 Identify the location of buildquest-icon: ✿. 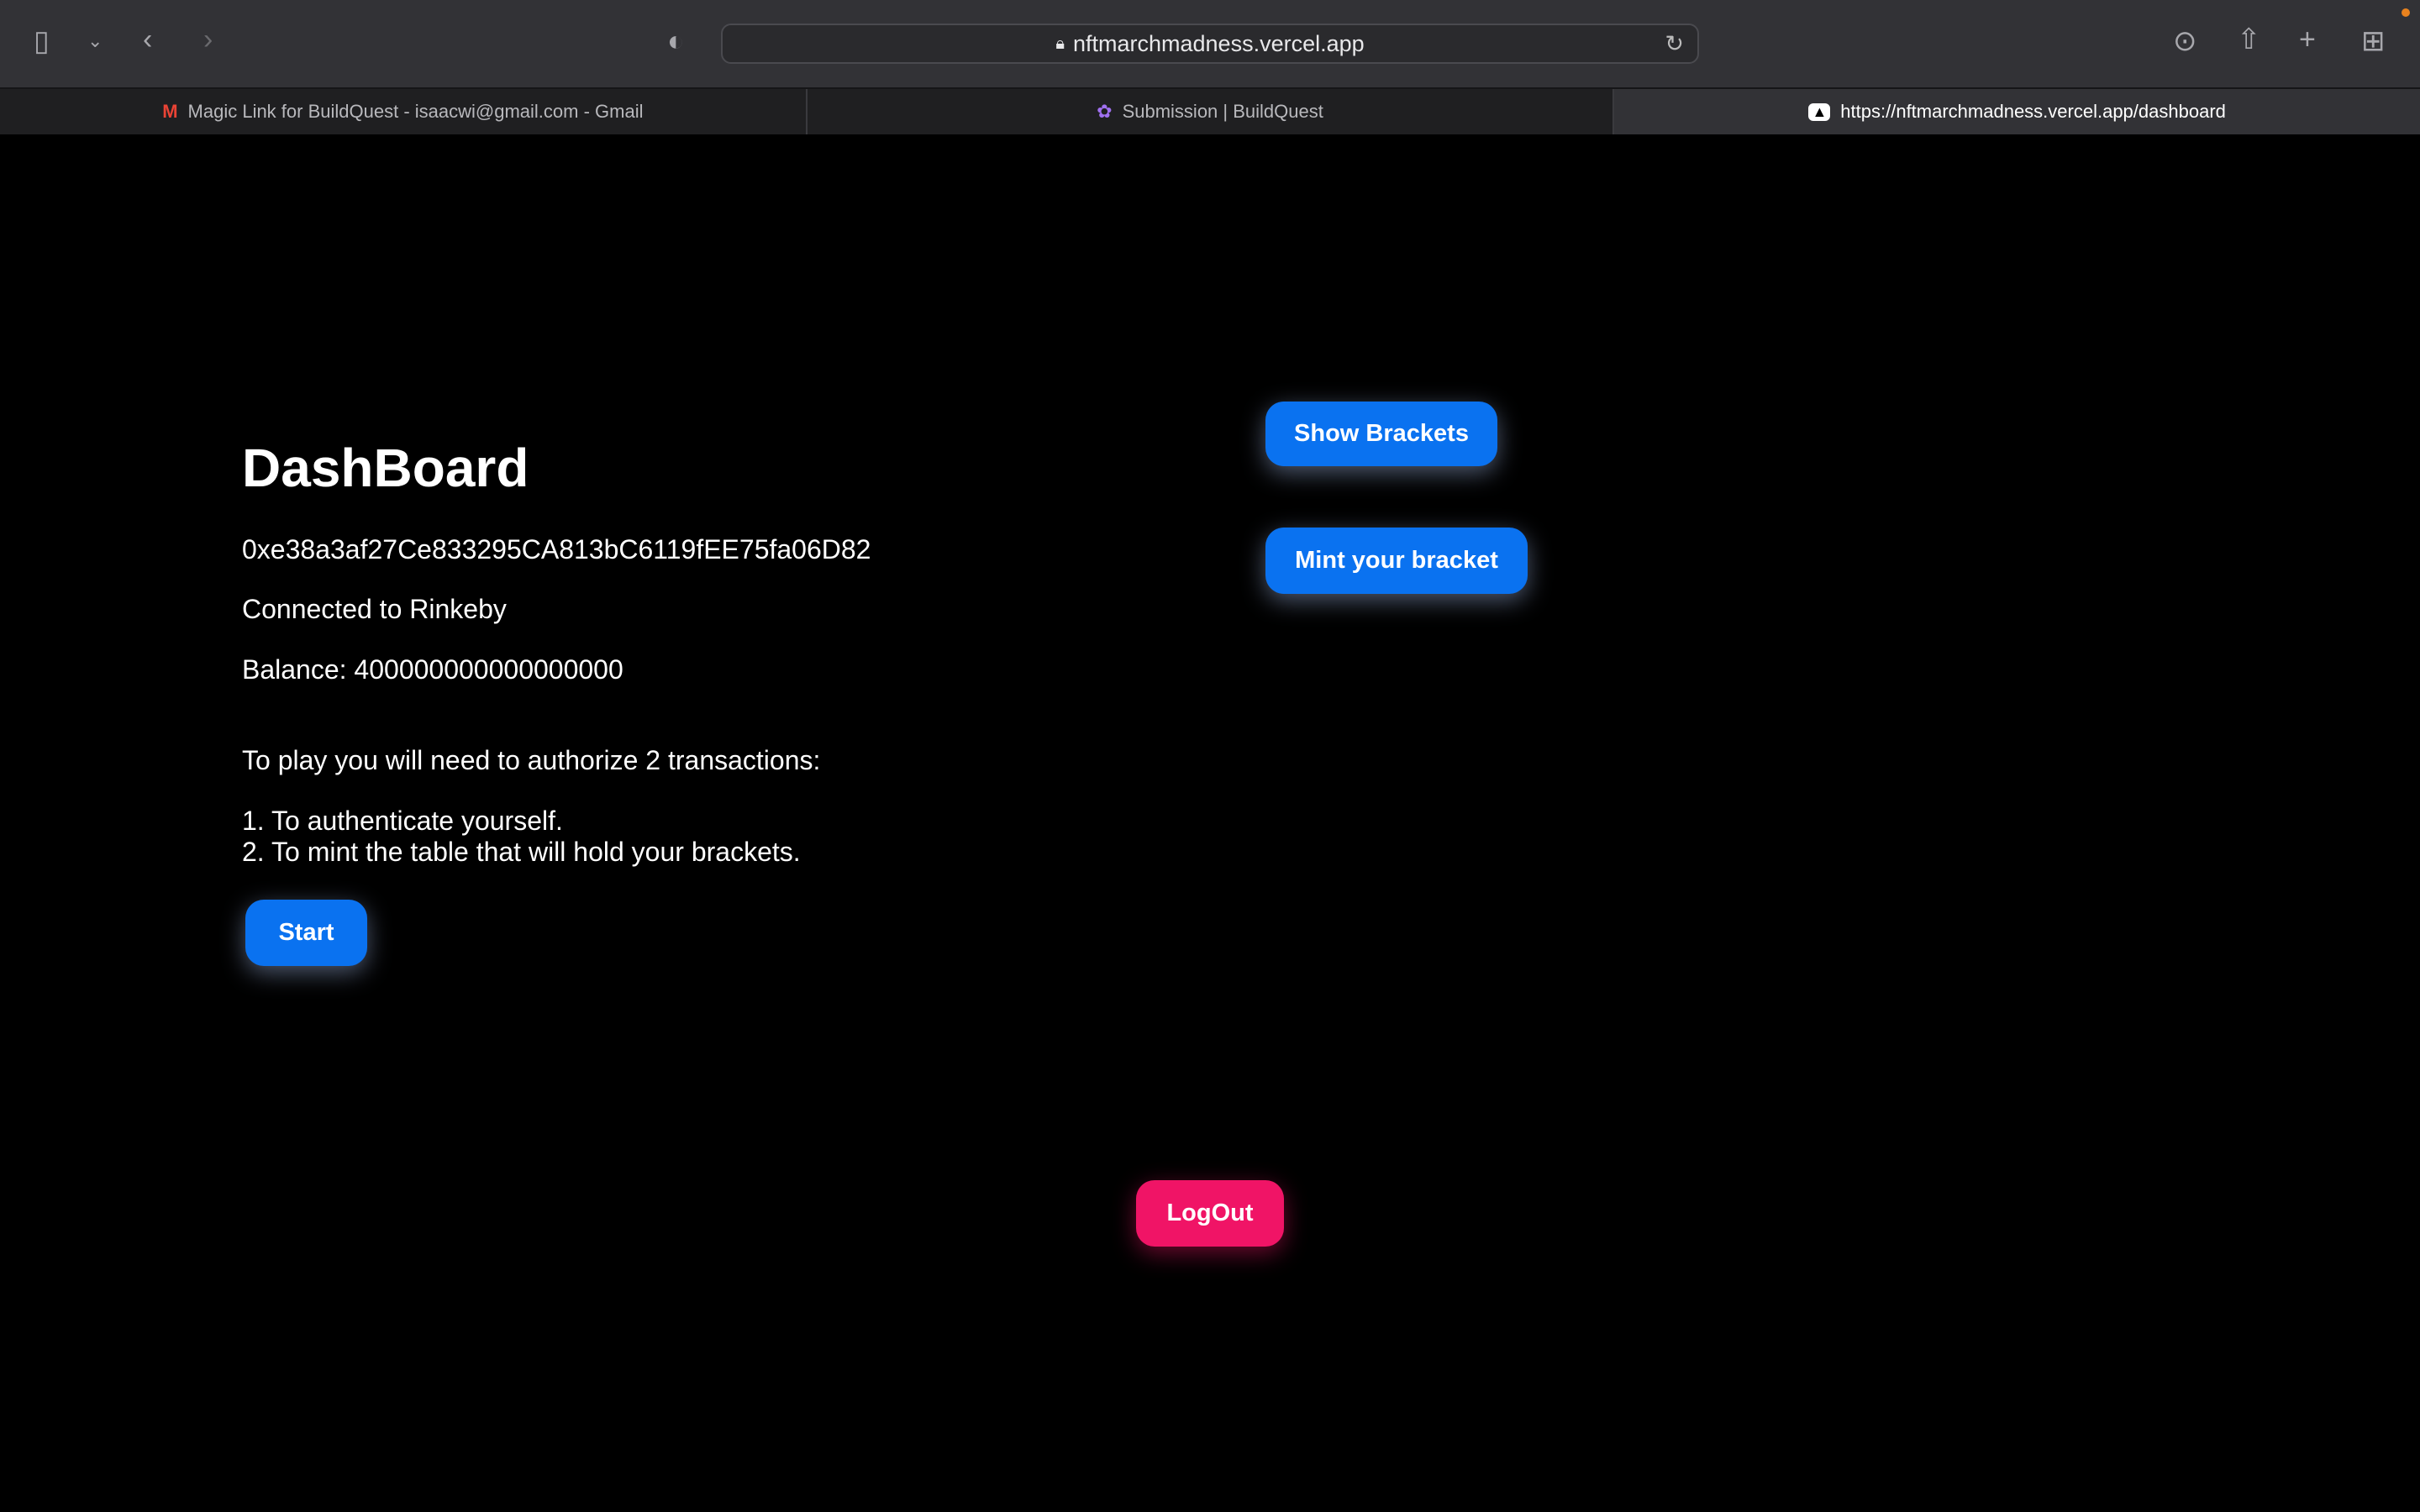
(1105, 111).